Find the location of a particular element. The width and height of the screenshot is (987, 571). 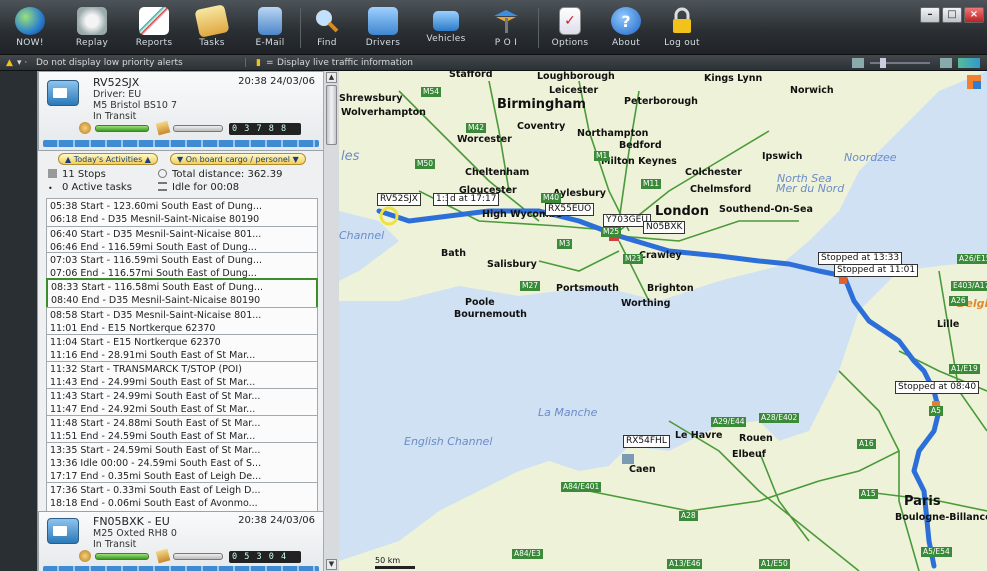

scroll-up-icon: ▲ is located at coordinates (331, 77).